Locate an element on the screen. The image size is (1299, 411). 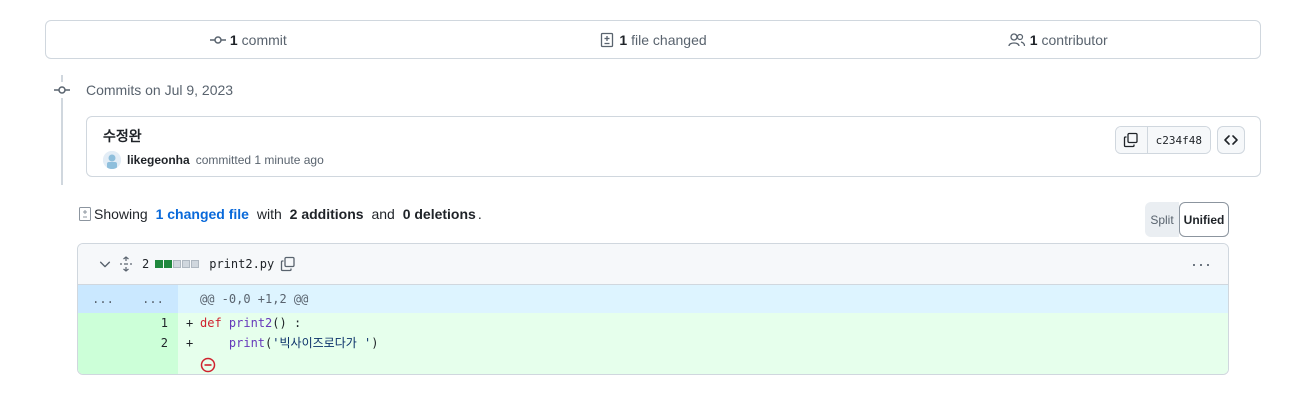
commit-meta: likegeonha committed 1 minute ago is located at coordinates (213, 160).